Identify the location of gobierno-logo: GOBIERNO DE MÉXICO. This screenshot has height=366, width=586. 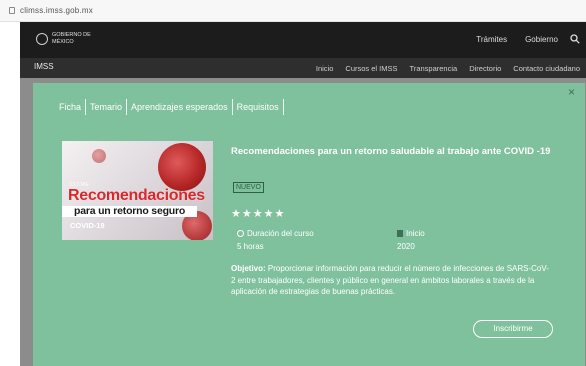
(66, 40).